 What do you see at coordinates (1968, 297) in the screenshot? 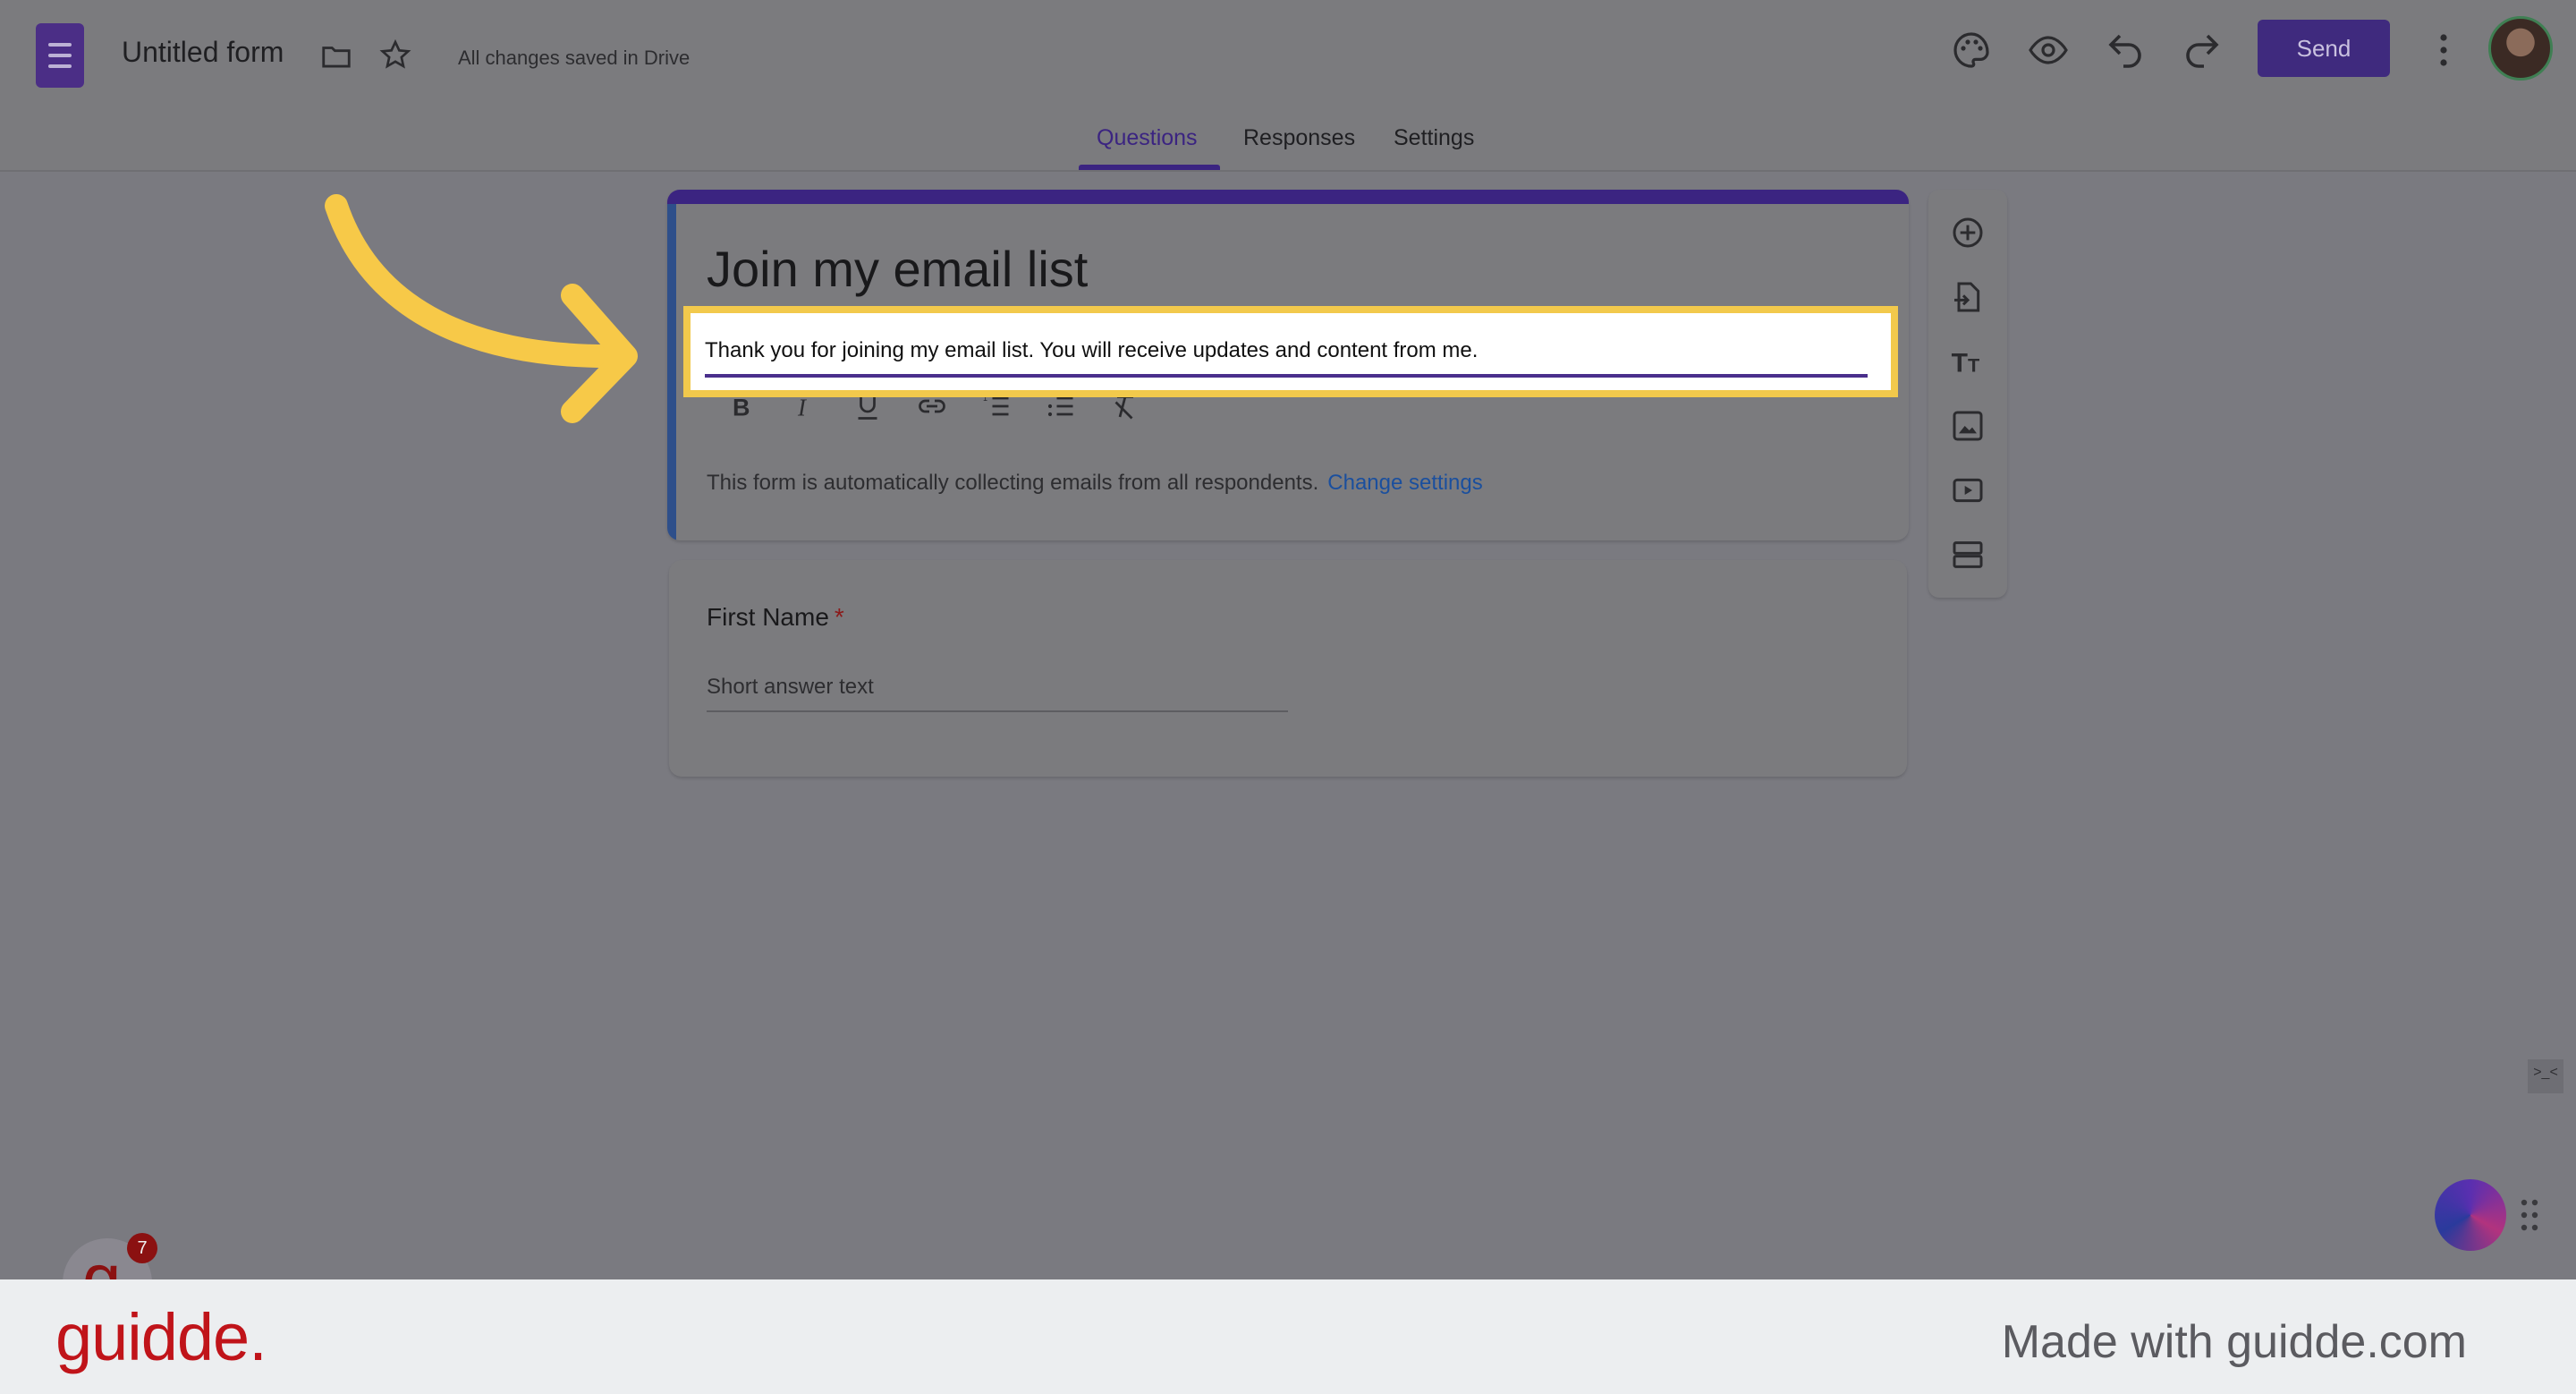
I see `import-questions-icon` at bounding box center [1968, 297].